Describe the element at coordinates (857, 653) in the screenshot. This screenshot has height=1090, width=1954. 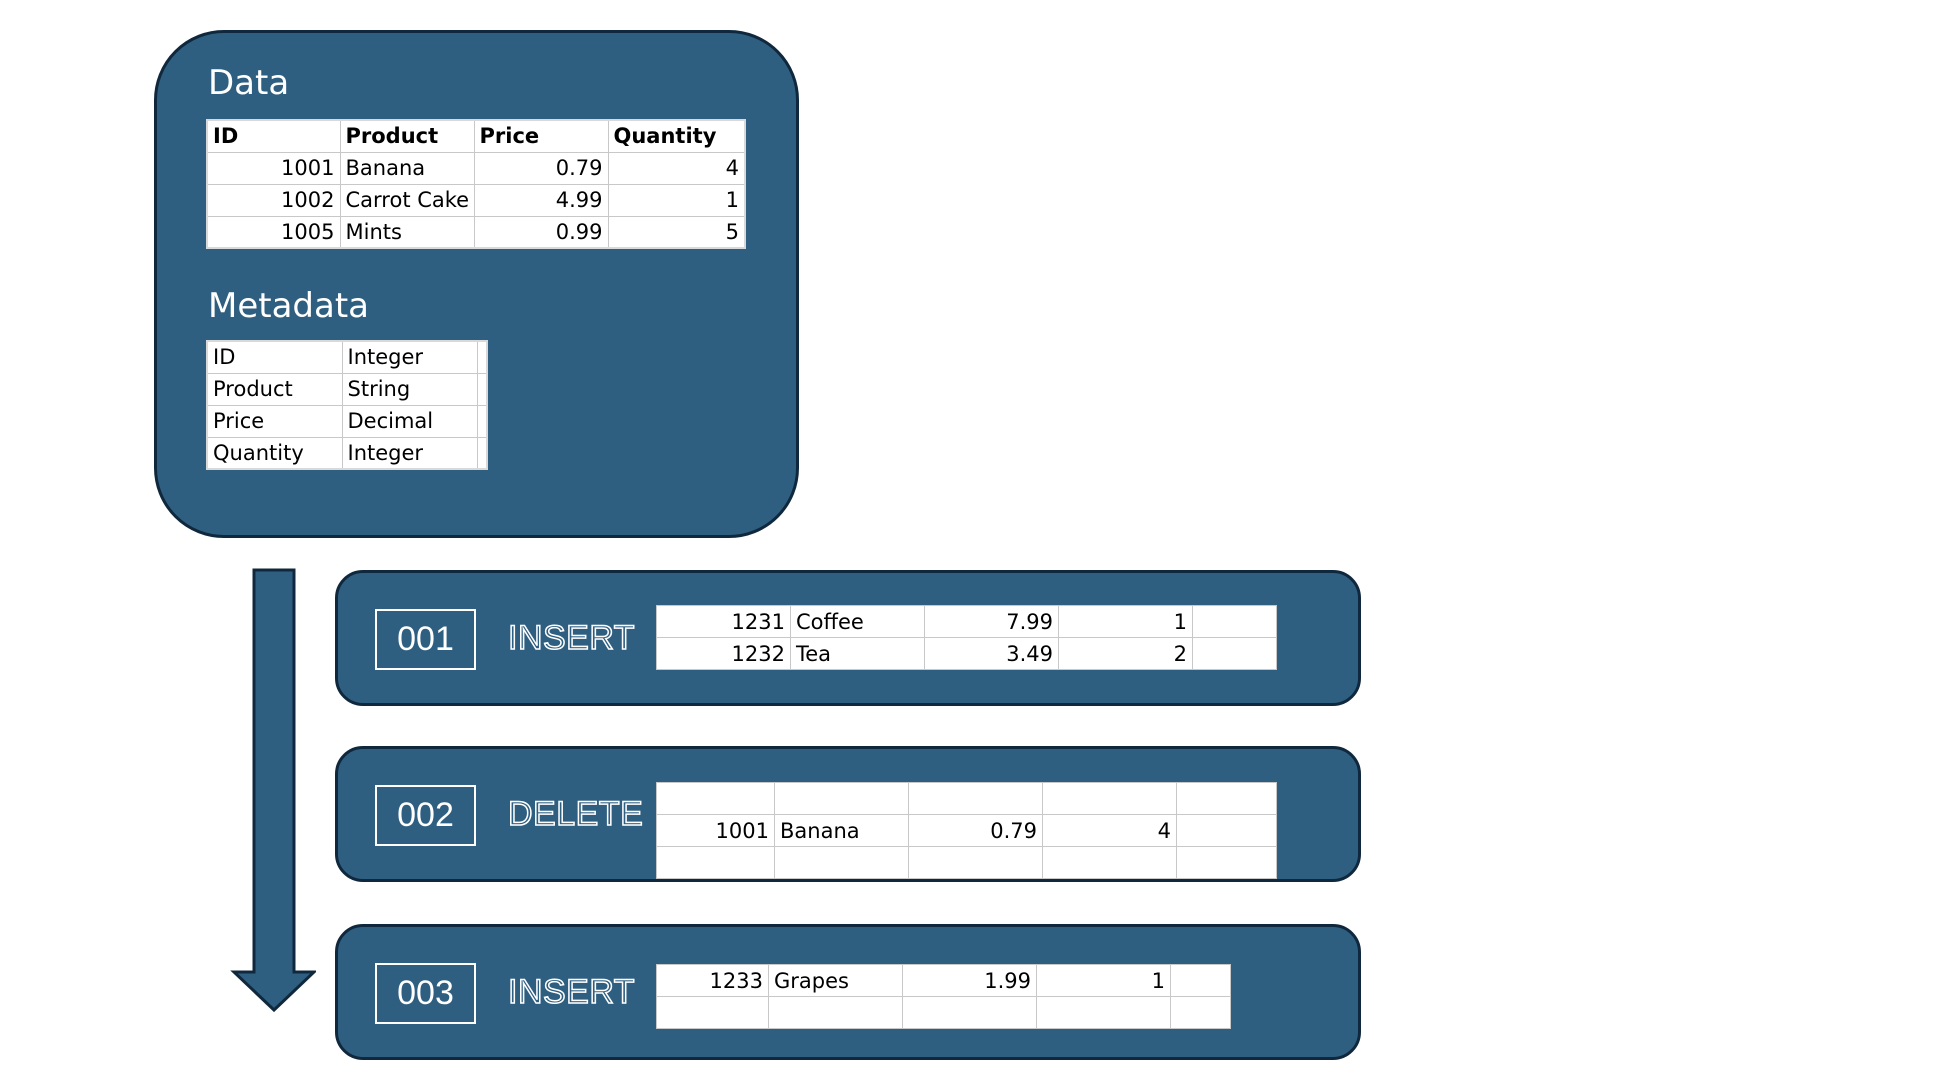
I see `cell-product: Tea` at that location.